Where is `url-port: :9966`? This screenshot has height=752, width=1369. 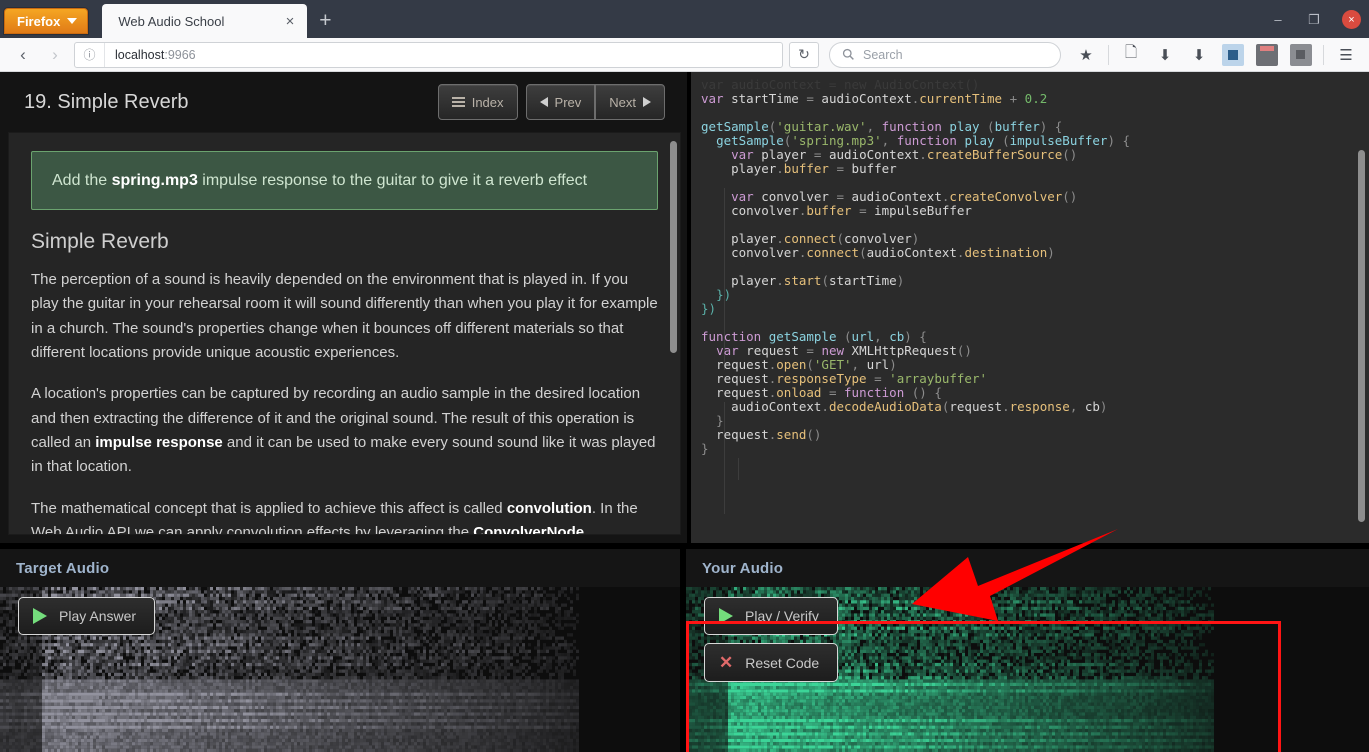
url-port: :9966 is located at coordinates (180, 54).